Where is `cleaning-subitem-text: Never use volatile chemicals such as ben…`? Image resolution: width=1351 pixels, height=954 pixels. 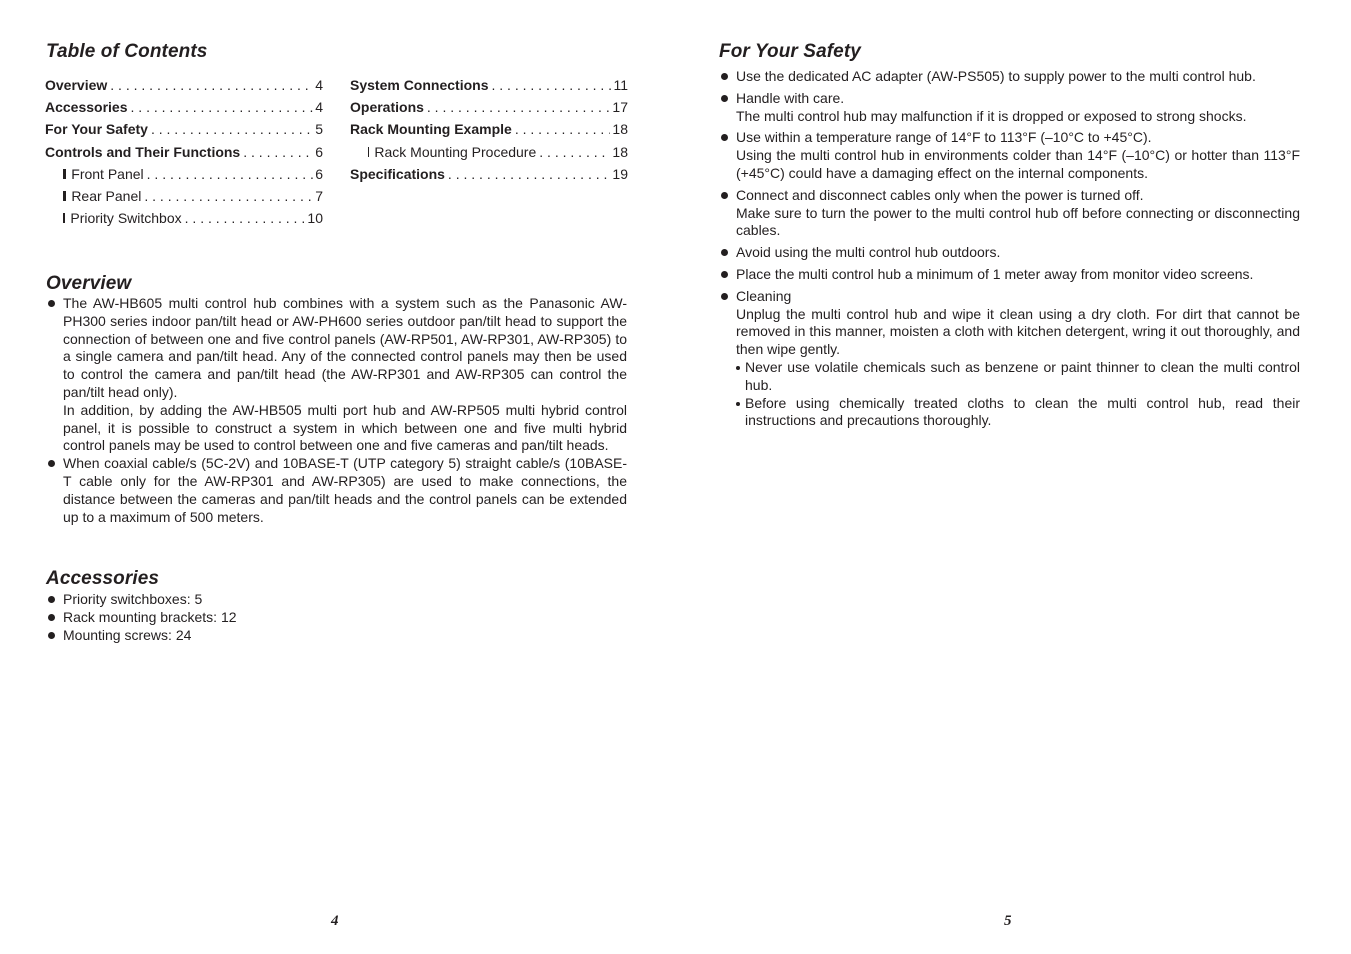
cleaning-subitem-text: Never use volatile chemicals such as ben… is located at coordinates (1022, 375).